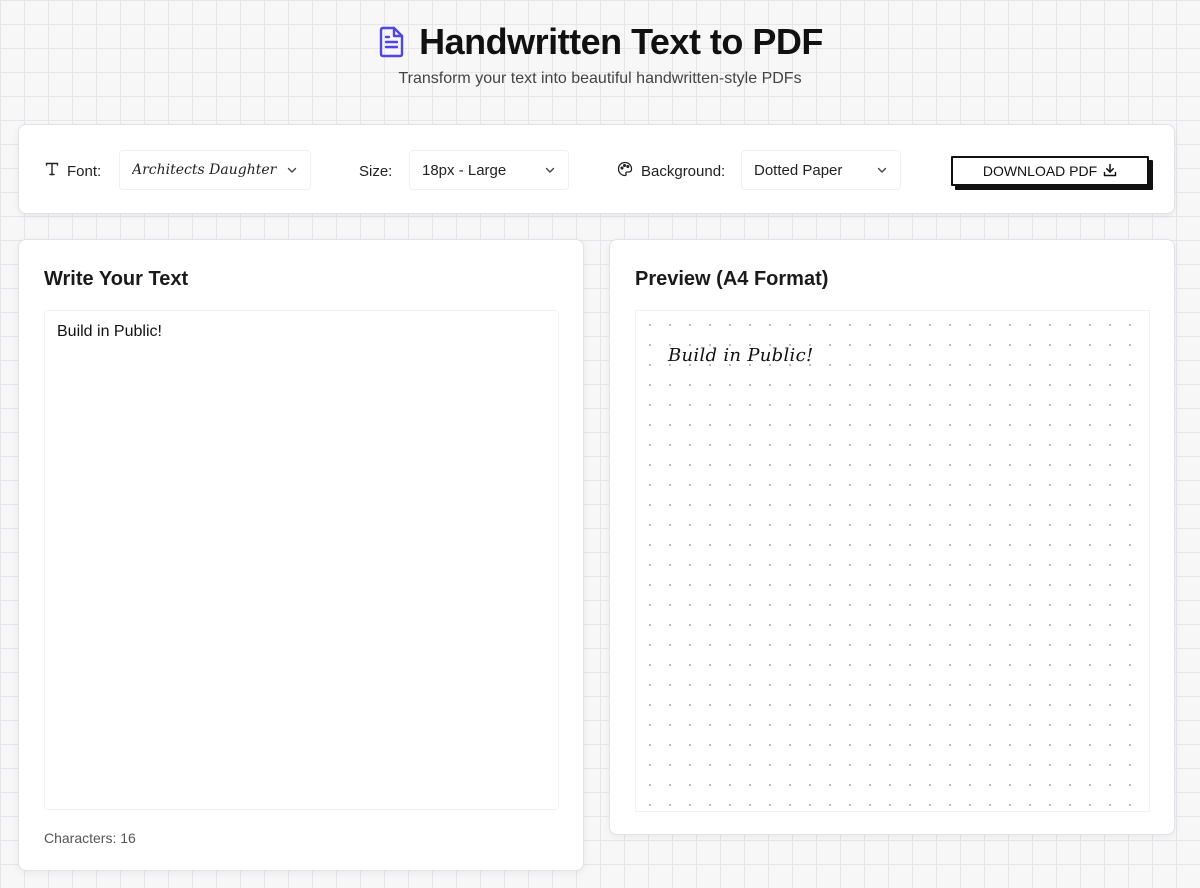 This screenshot has height=888, width=1200. What do you see at coordinates (391, 42) in the screenshot?
I see `document-icon` at bounding box center [391, 42].